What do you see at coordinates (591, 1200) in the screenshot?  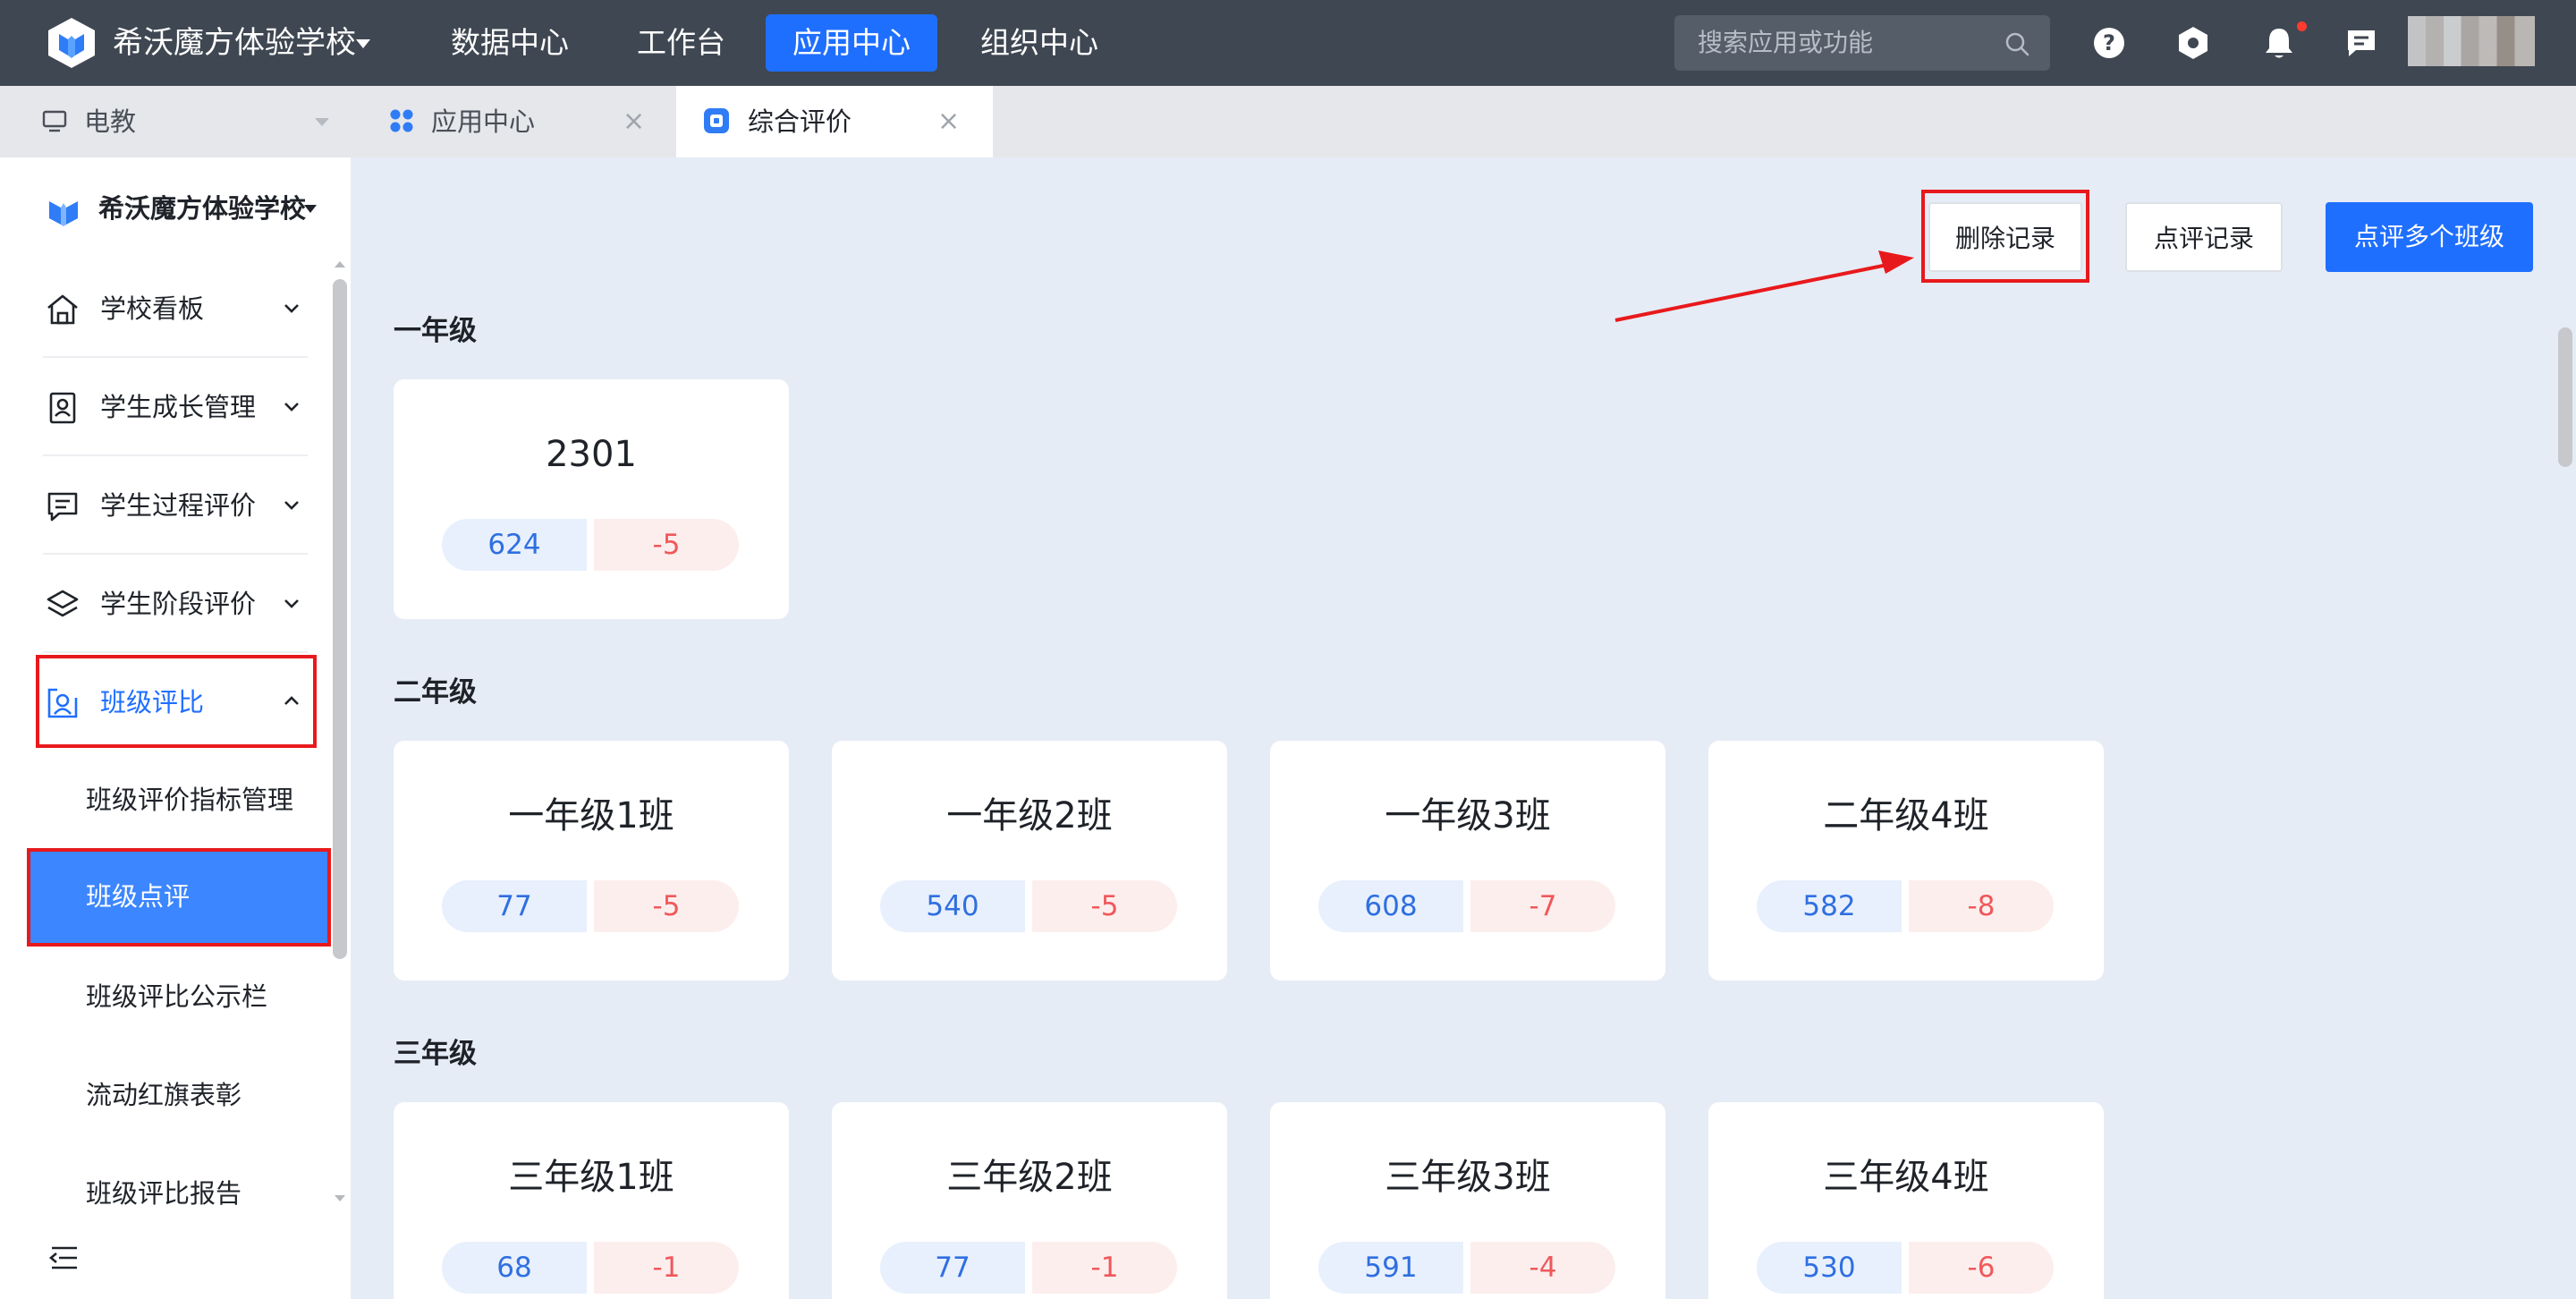 I see `class-card: 三年级1班 68 -1` at bounding box center [591, 1200].